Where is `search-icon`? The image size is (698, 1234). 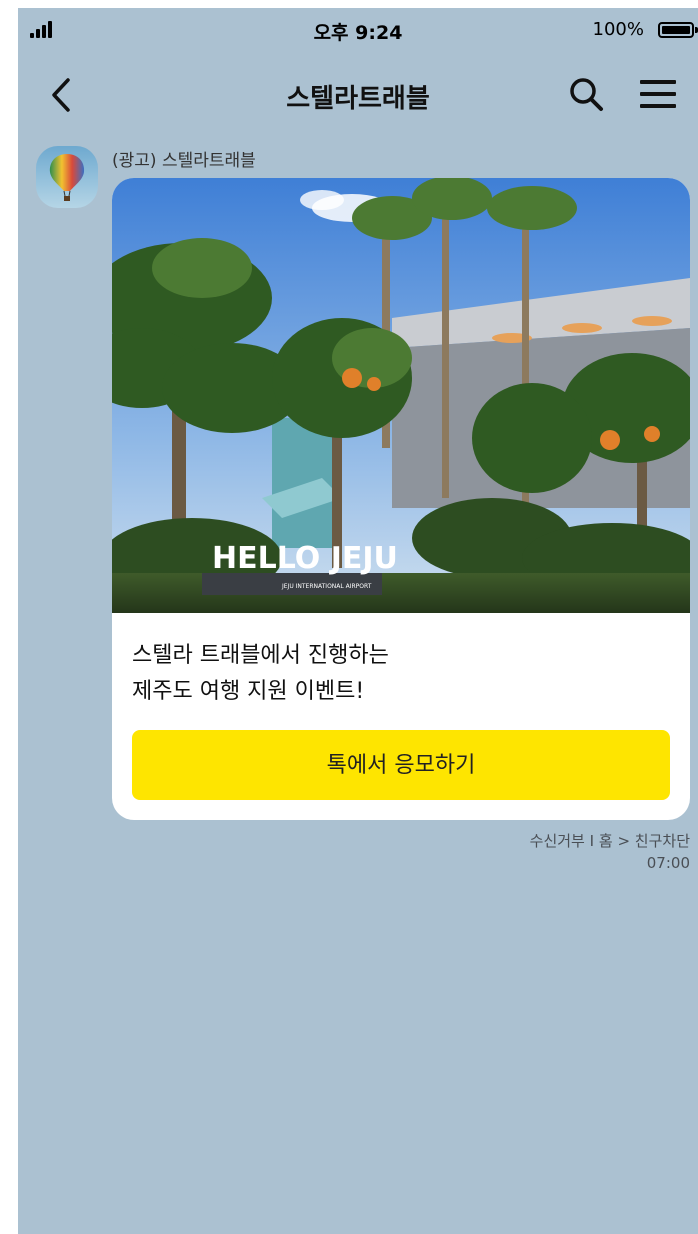 search-icon is located at coordinates (586, 94).